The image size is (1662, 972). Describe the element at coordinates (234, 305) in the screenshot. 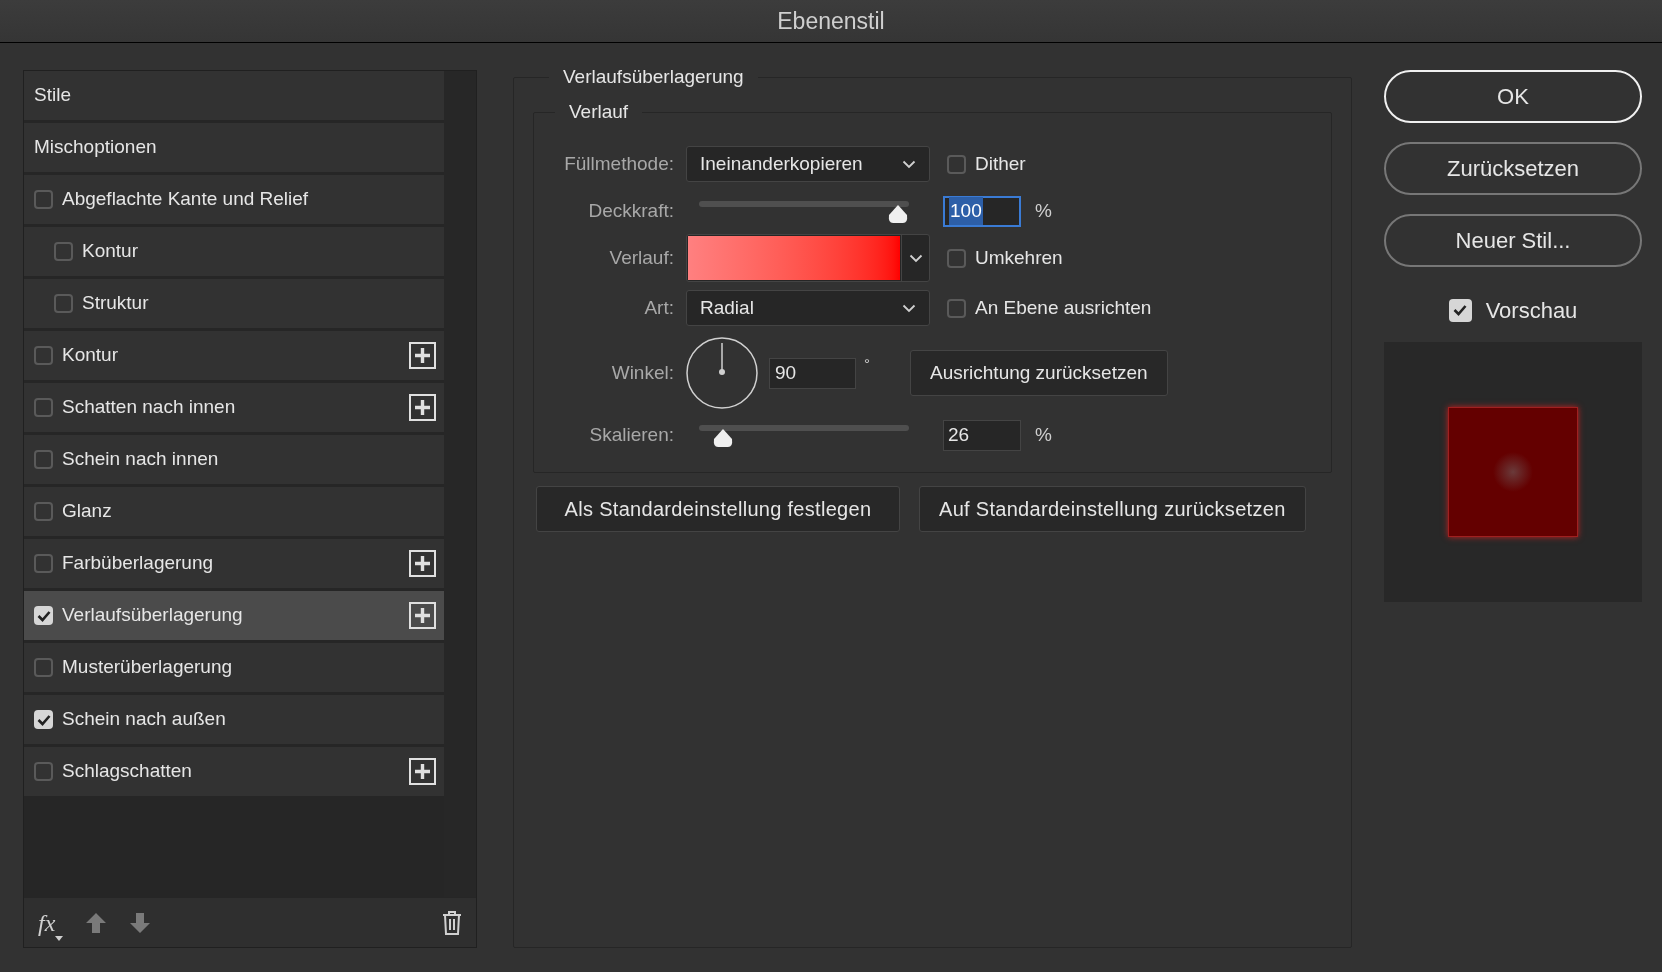

I see `style-list-item: Struktur` at that location.